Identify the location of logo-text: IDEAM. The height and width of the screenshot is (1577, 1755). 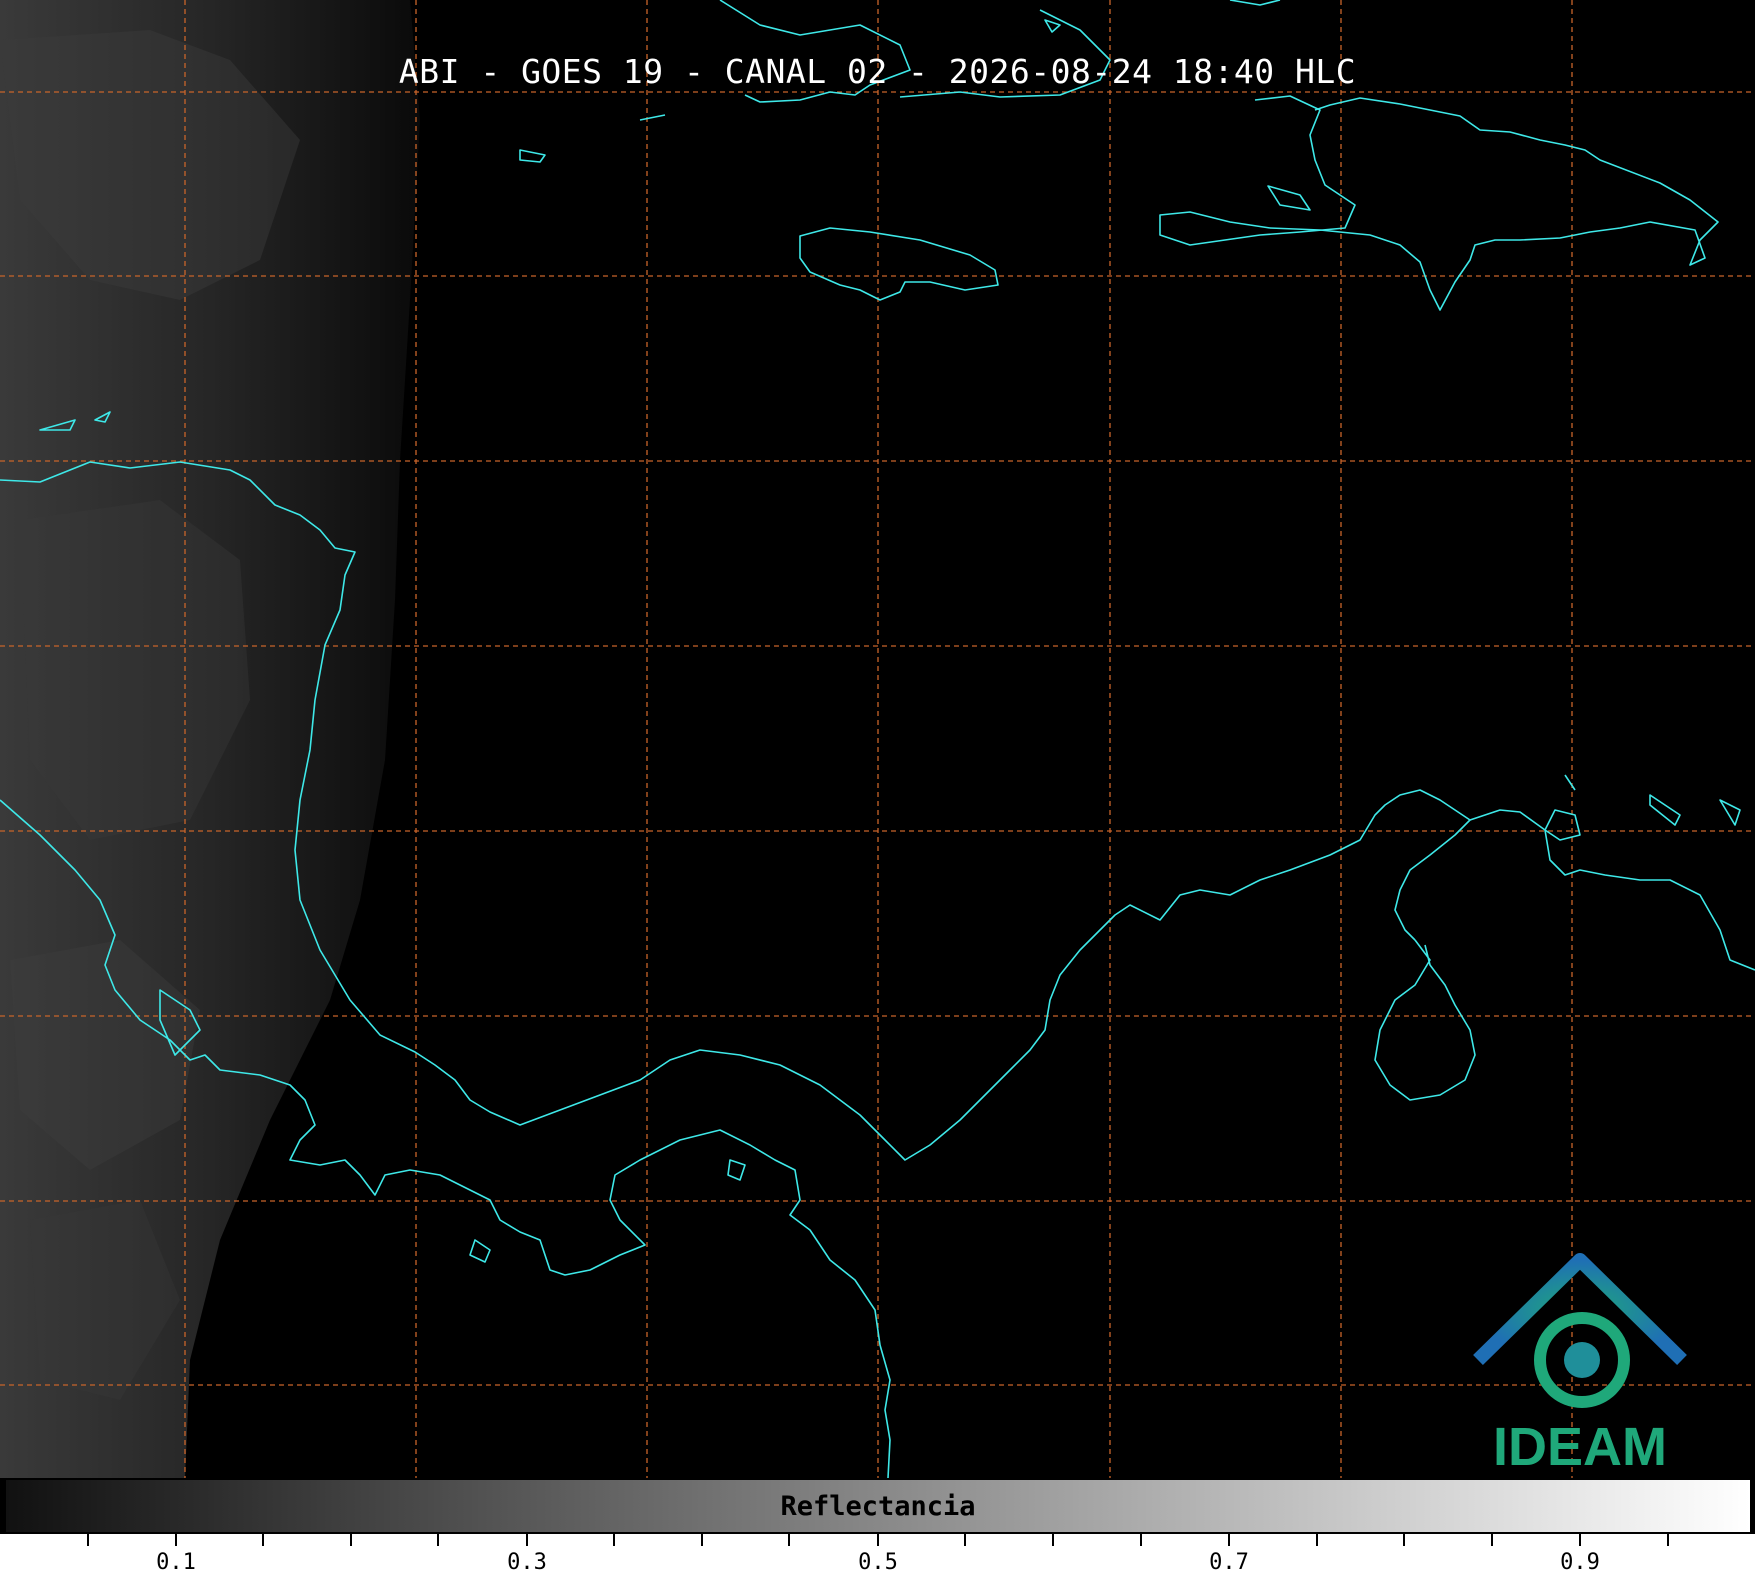
(1580, 1447).